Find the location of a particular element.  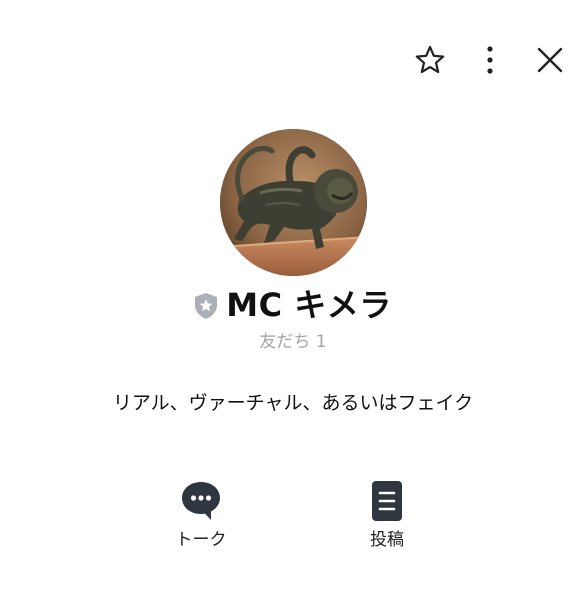

header-actions is located at coordinates (490, 60).